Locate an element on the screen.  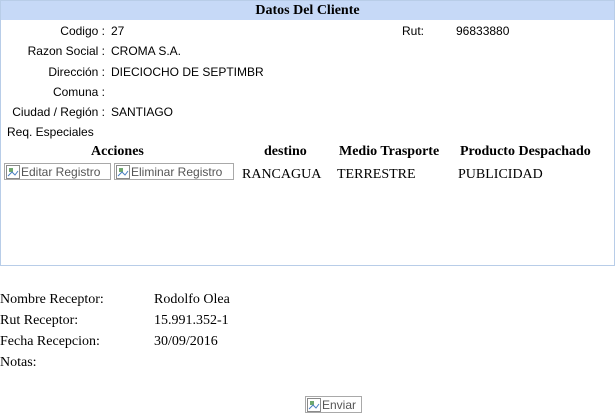
nombre-receptor-label: Nombre Receptor: is located at coordinates (52, 299).